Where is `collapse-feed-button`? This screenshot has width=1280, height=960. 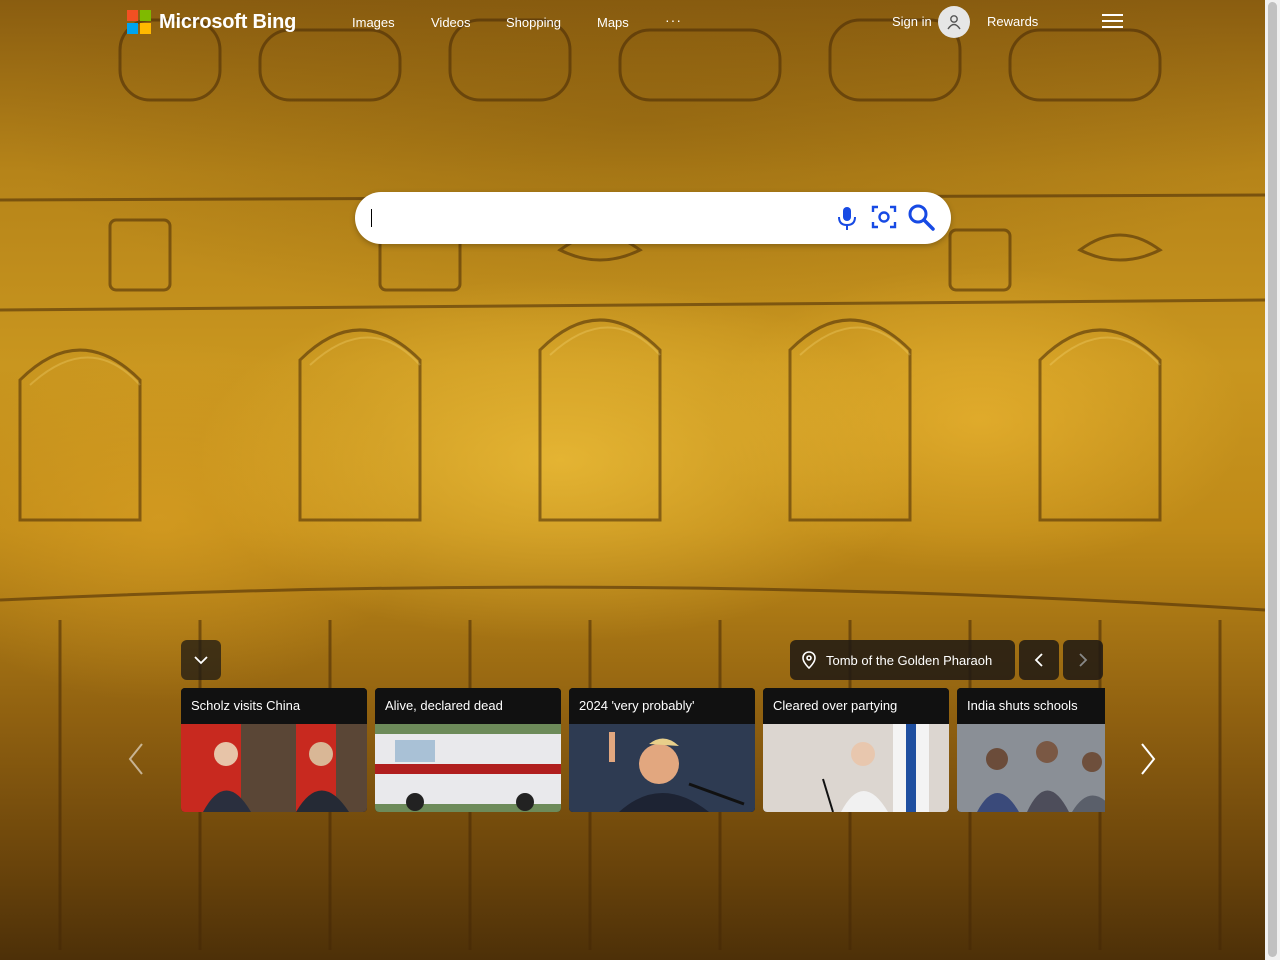 collapse-feed-button is located at coordinates (201, 660).